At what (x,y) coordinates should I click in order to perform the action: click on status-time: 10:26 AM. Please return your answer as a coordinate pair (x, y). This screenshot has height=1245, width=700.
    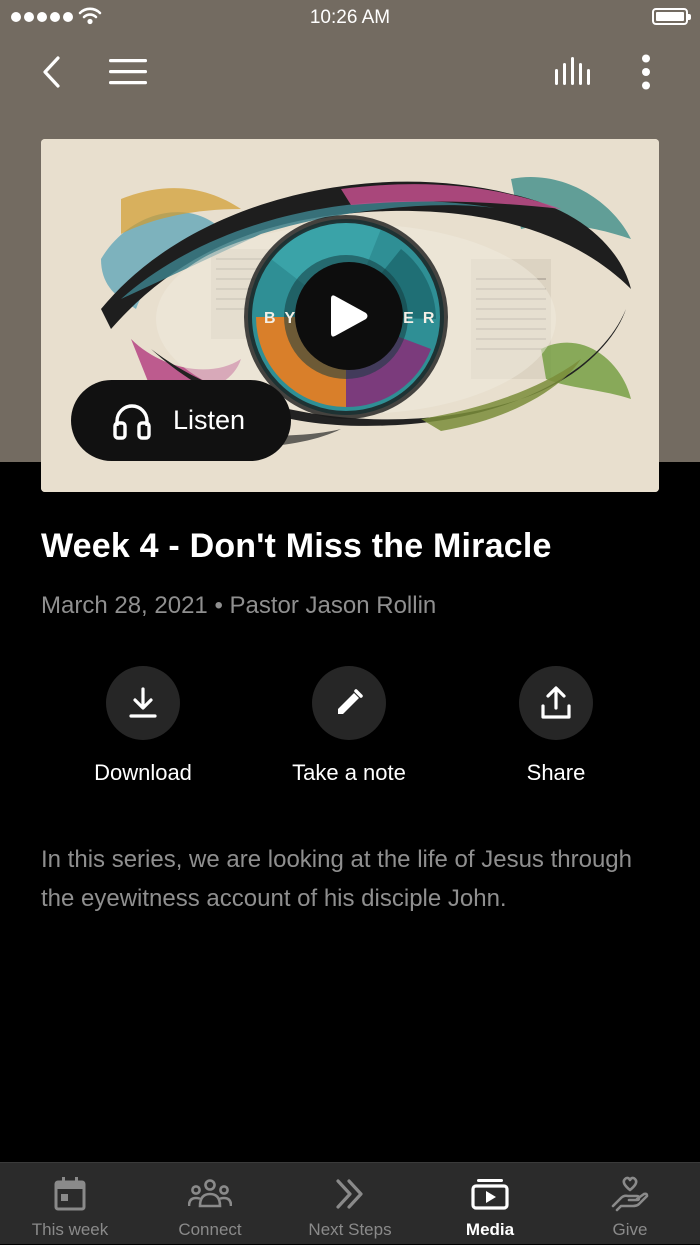
    Looking at the image, I should click on (350, 17).